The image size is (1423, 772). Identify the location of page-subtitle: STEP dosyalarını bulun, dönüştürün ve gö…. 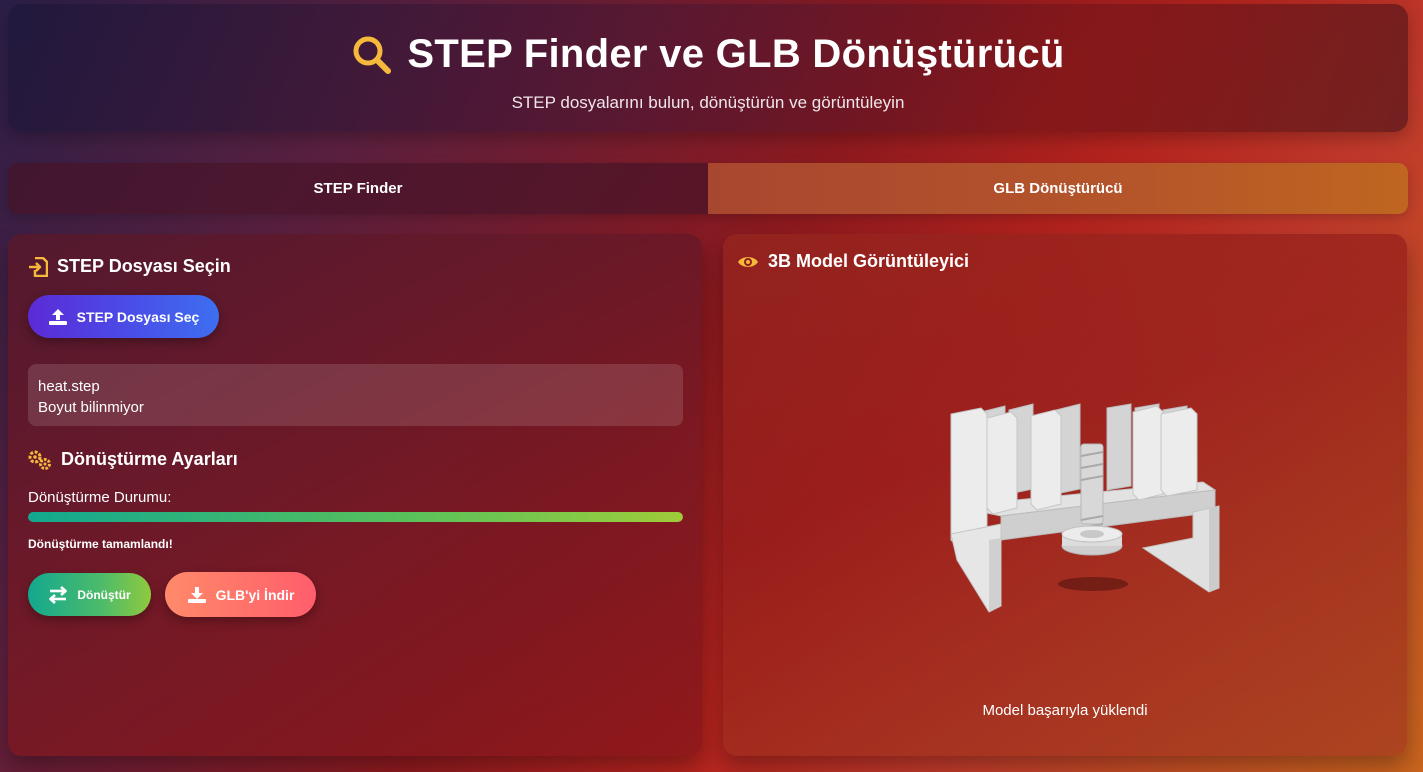
(708, 102).